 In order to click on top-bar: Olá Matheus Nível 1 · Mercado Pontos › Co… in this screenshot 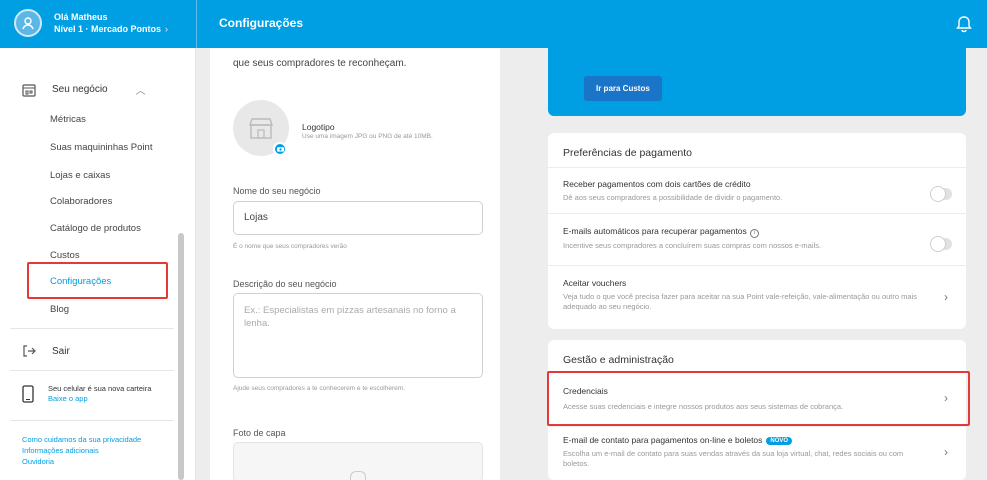, I will do `click(493, 24)`.